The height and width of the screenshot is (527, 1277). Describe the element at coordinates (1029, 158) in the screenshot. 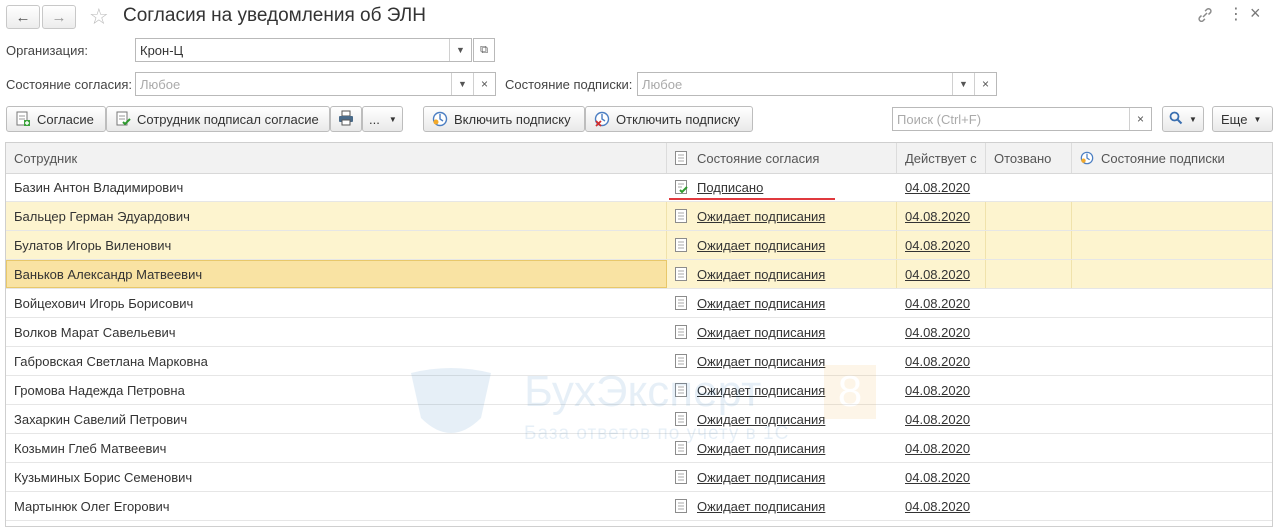

I see `col-revoked: Отозвано` at that location.